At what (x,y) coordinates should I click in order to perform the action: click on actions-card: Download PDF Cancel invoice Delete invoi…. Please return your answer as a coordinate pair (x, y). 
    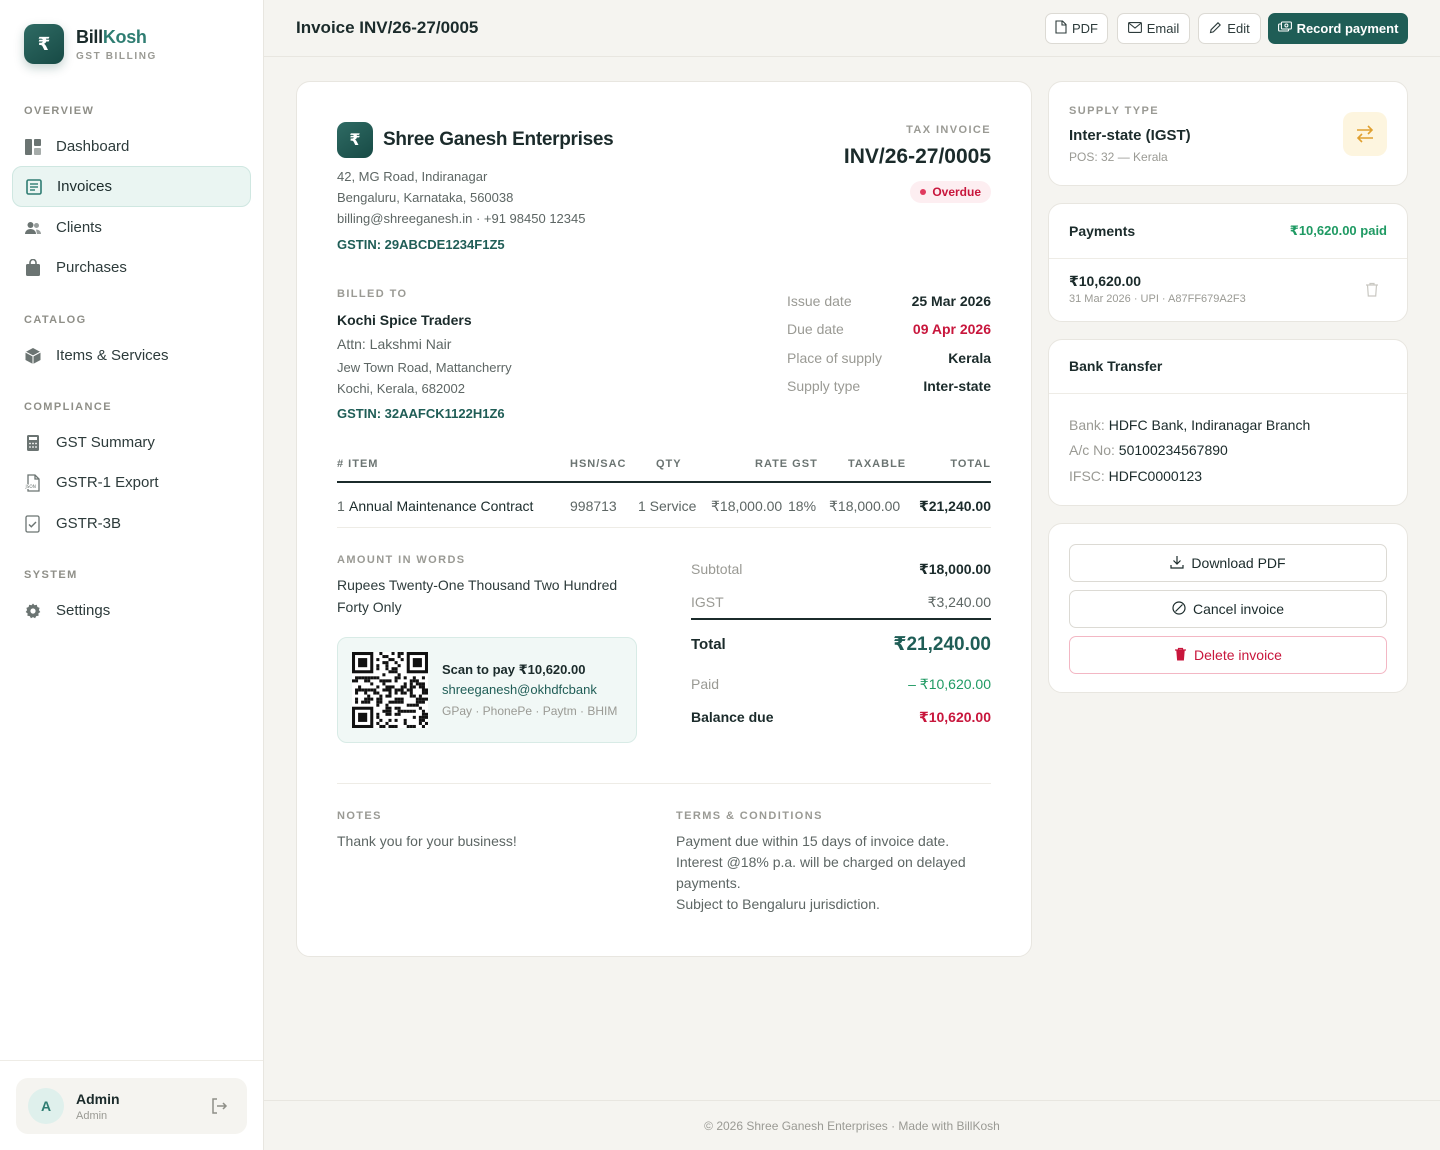
    Looking at the image, I should click on (1228, 608).